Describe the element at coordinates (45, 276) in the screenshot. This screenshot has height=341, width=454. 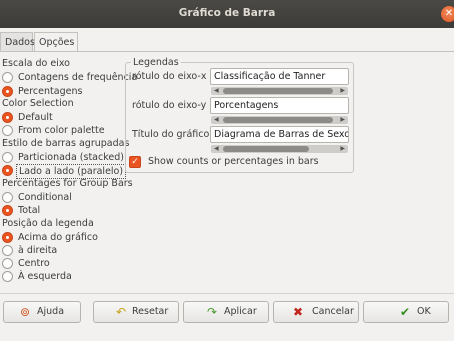
I see `radio-label: À esquerda` at that location.